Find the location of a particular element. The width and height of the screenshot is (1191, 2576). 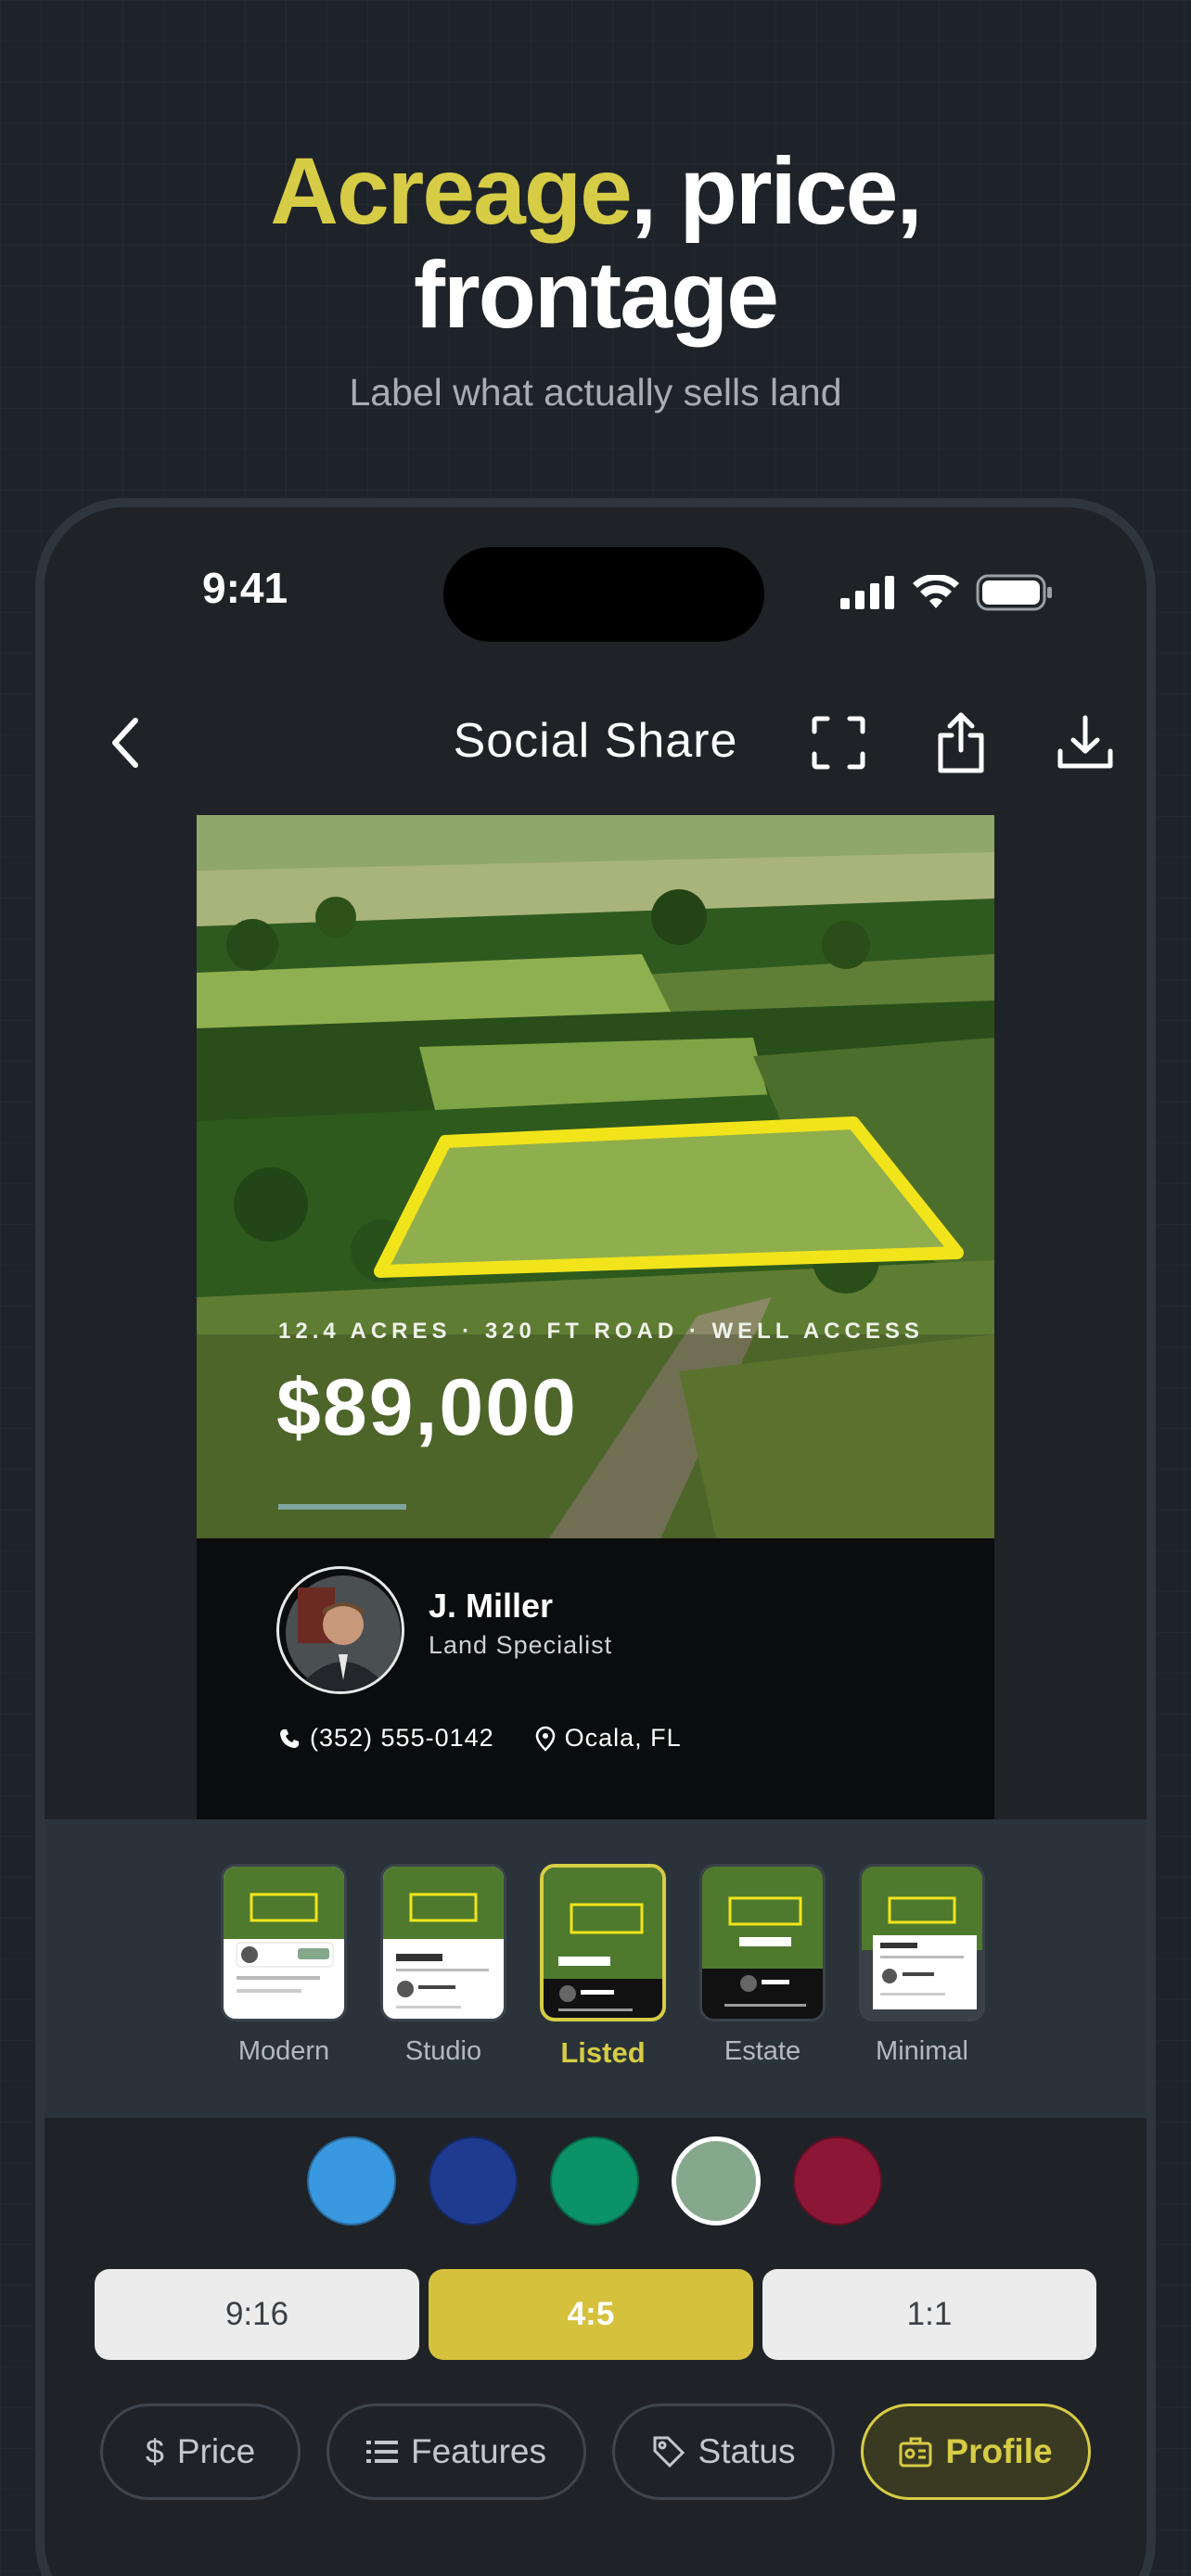

chip-status: Status is located at coordinates (723, 2452).